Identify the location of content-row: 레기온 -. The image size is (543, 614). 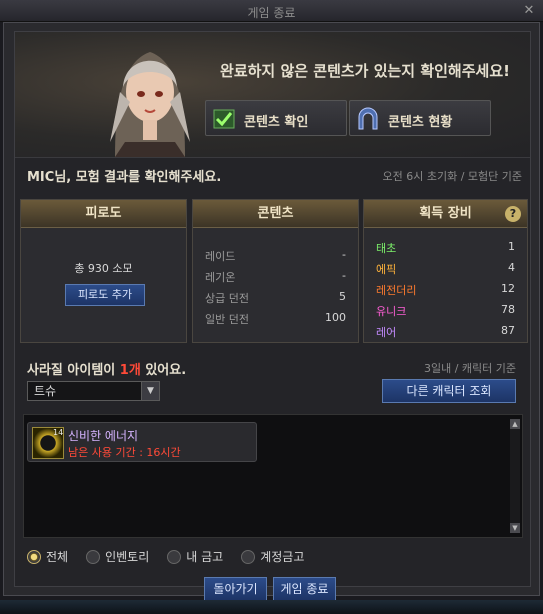
(275, 276).